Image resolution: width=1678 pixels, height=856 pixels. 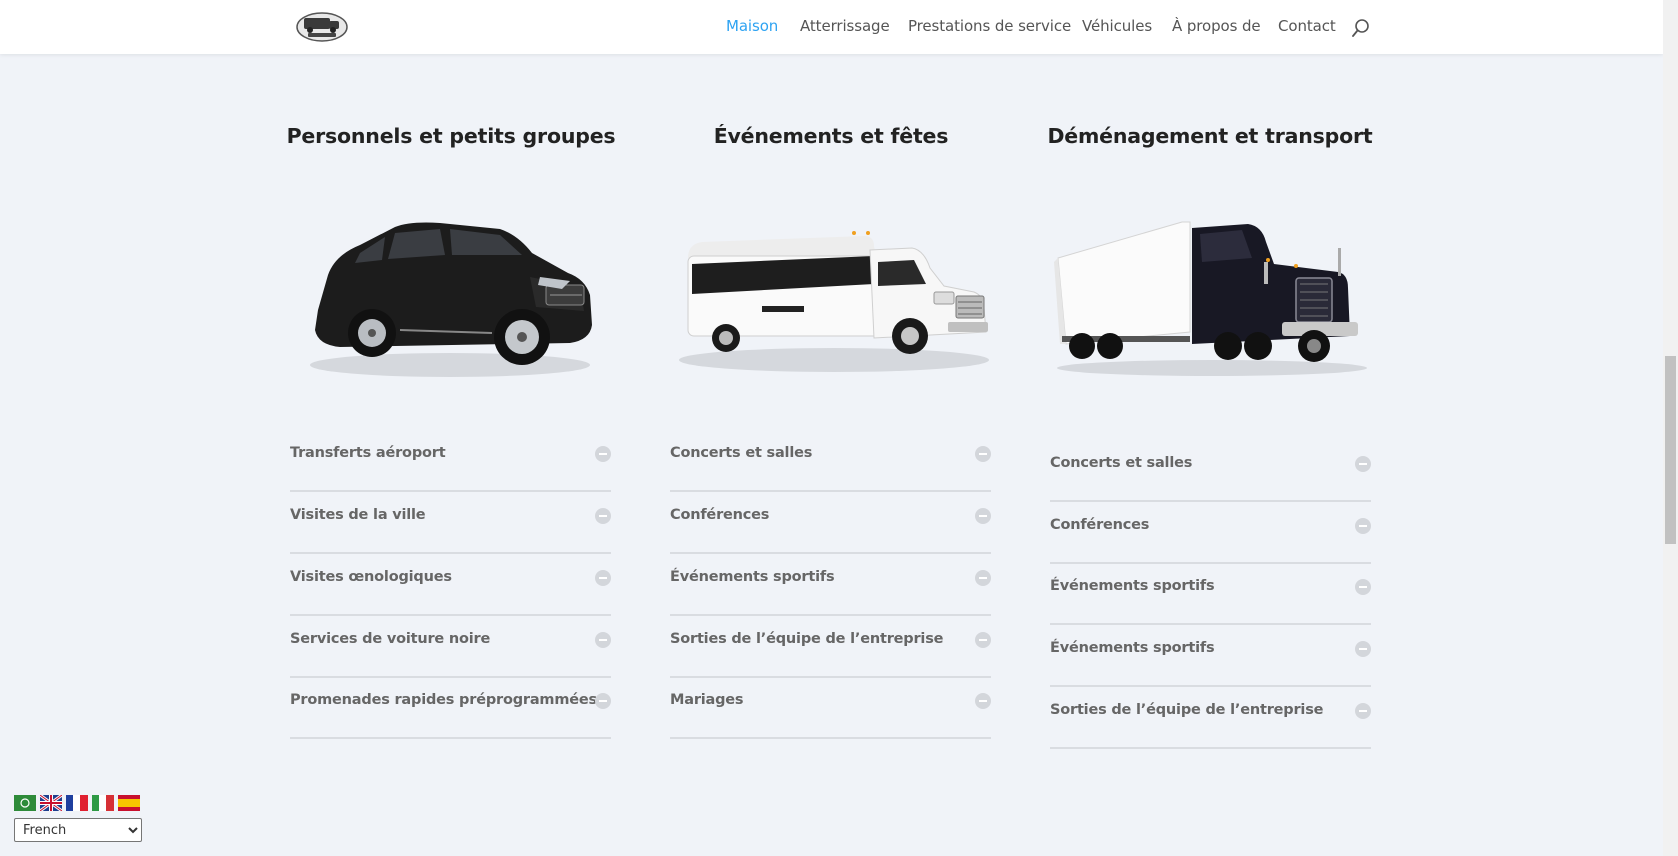 I want to click on accordion-item: Promenades rapides préprogrammées, so click(x=450, y=708).